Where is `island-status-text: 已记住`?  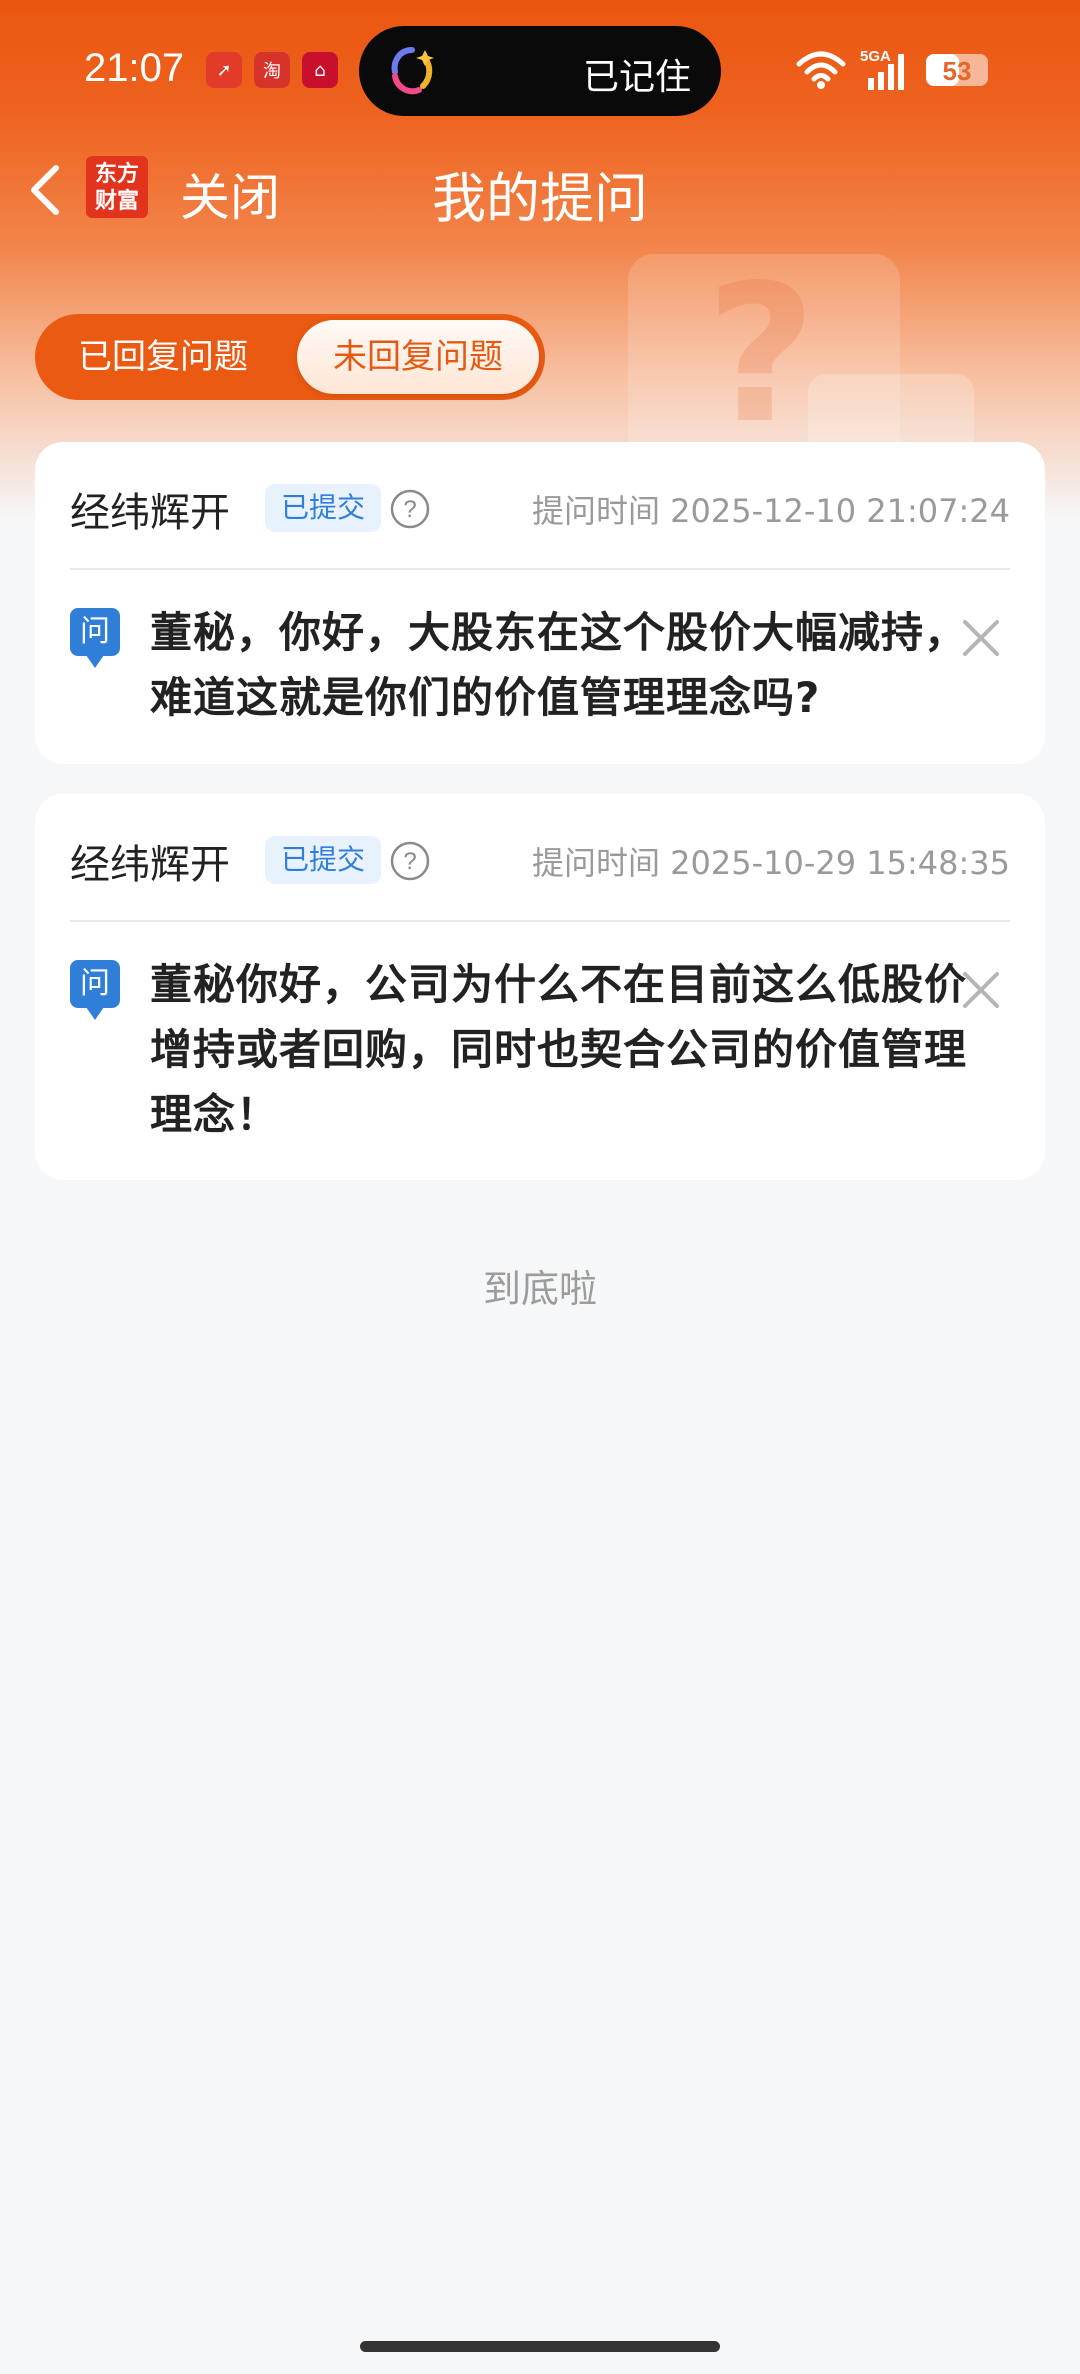
island-status-text: 已记住 is located at coordinates (636, 77).